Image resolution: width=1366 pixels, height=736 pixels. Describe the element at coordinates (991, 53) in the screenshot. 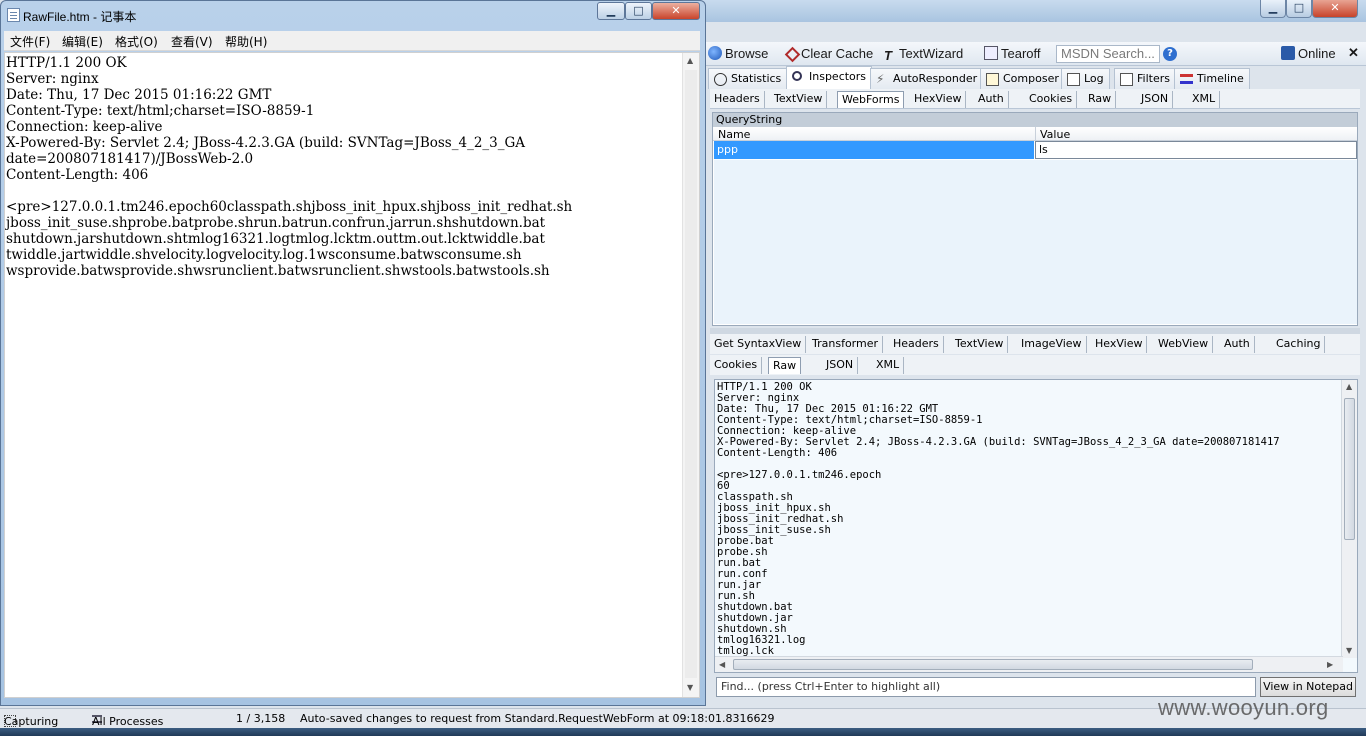

I see `tearoff-icon` at that location.